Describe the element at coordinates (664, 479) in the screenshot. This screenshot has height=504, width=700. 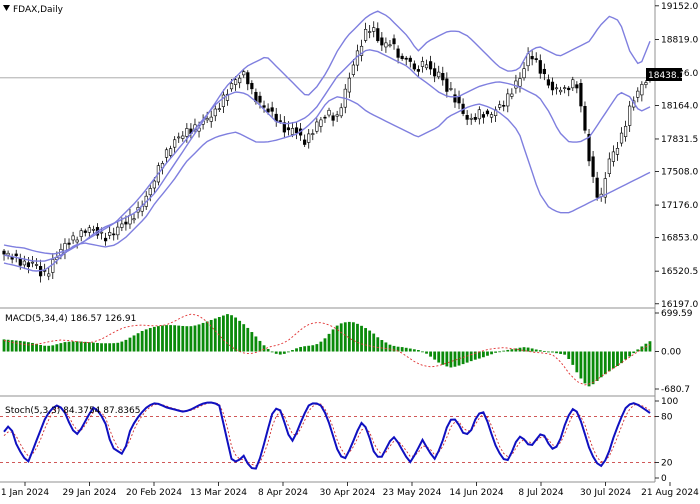
I see `stoch-axis-label: 0` at that location.